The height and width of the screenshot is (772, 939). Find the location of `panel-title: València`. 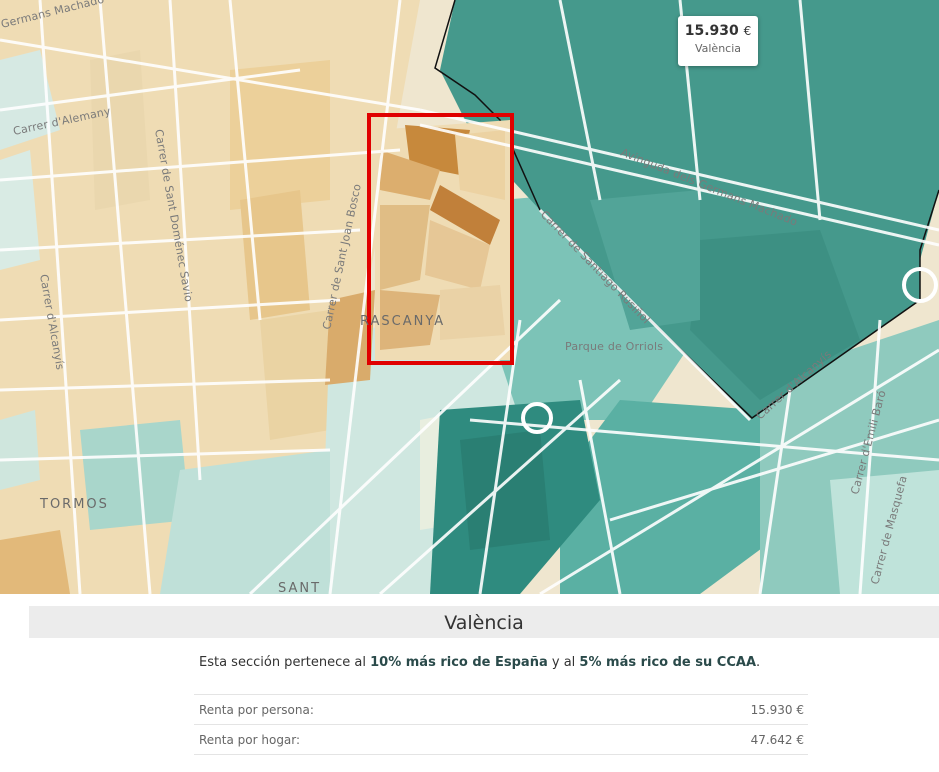

panel-title: València is located at coordinates (484, 622).